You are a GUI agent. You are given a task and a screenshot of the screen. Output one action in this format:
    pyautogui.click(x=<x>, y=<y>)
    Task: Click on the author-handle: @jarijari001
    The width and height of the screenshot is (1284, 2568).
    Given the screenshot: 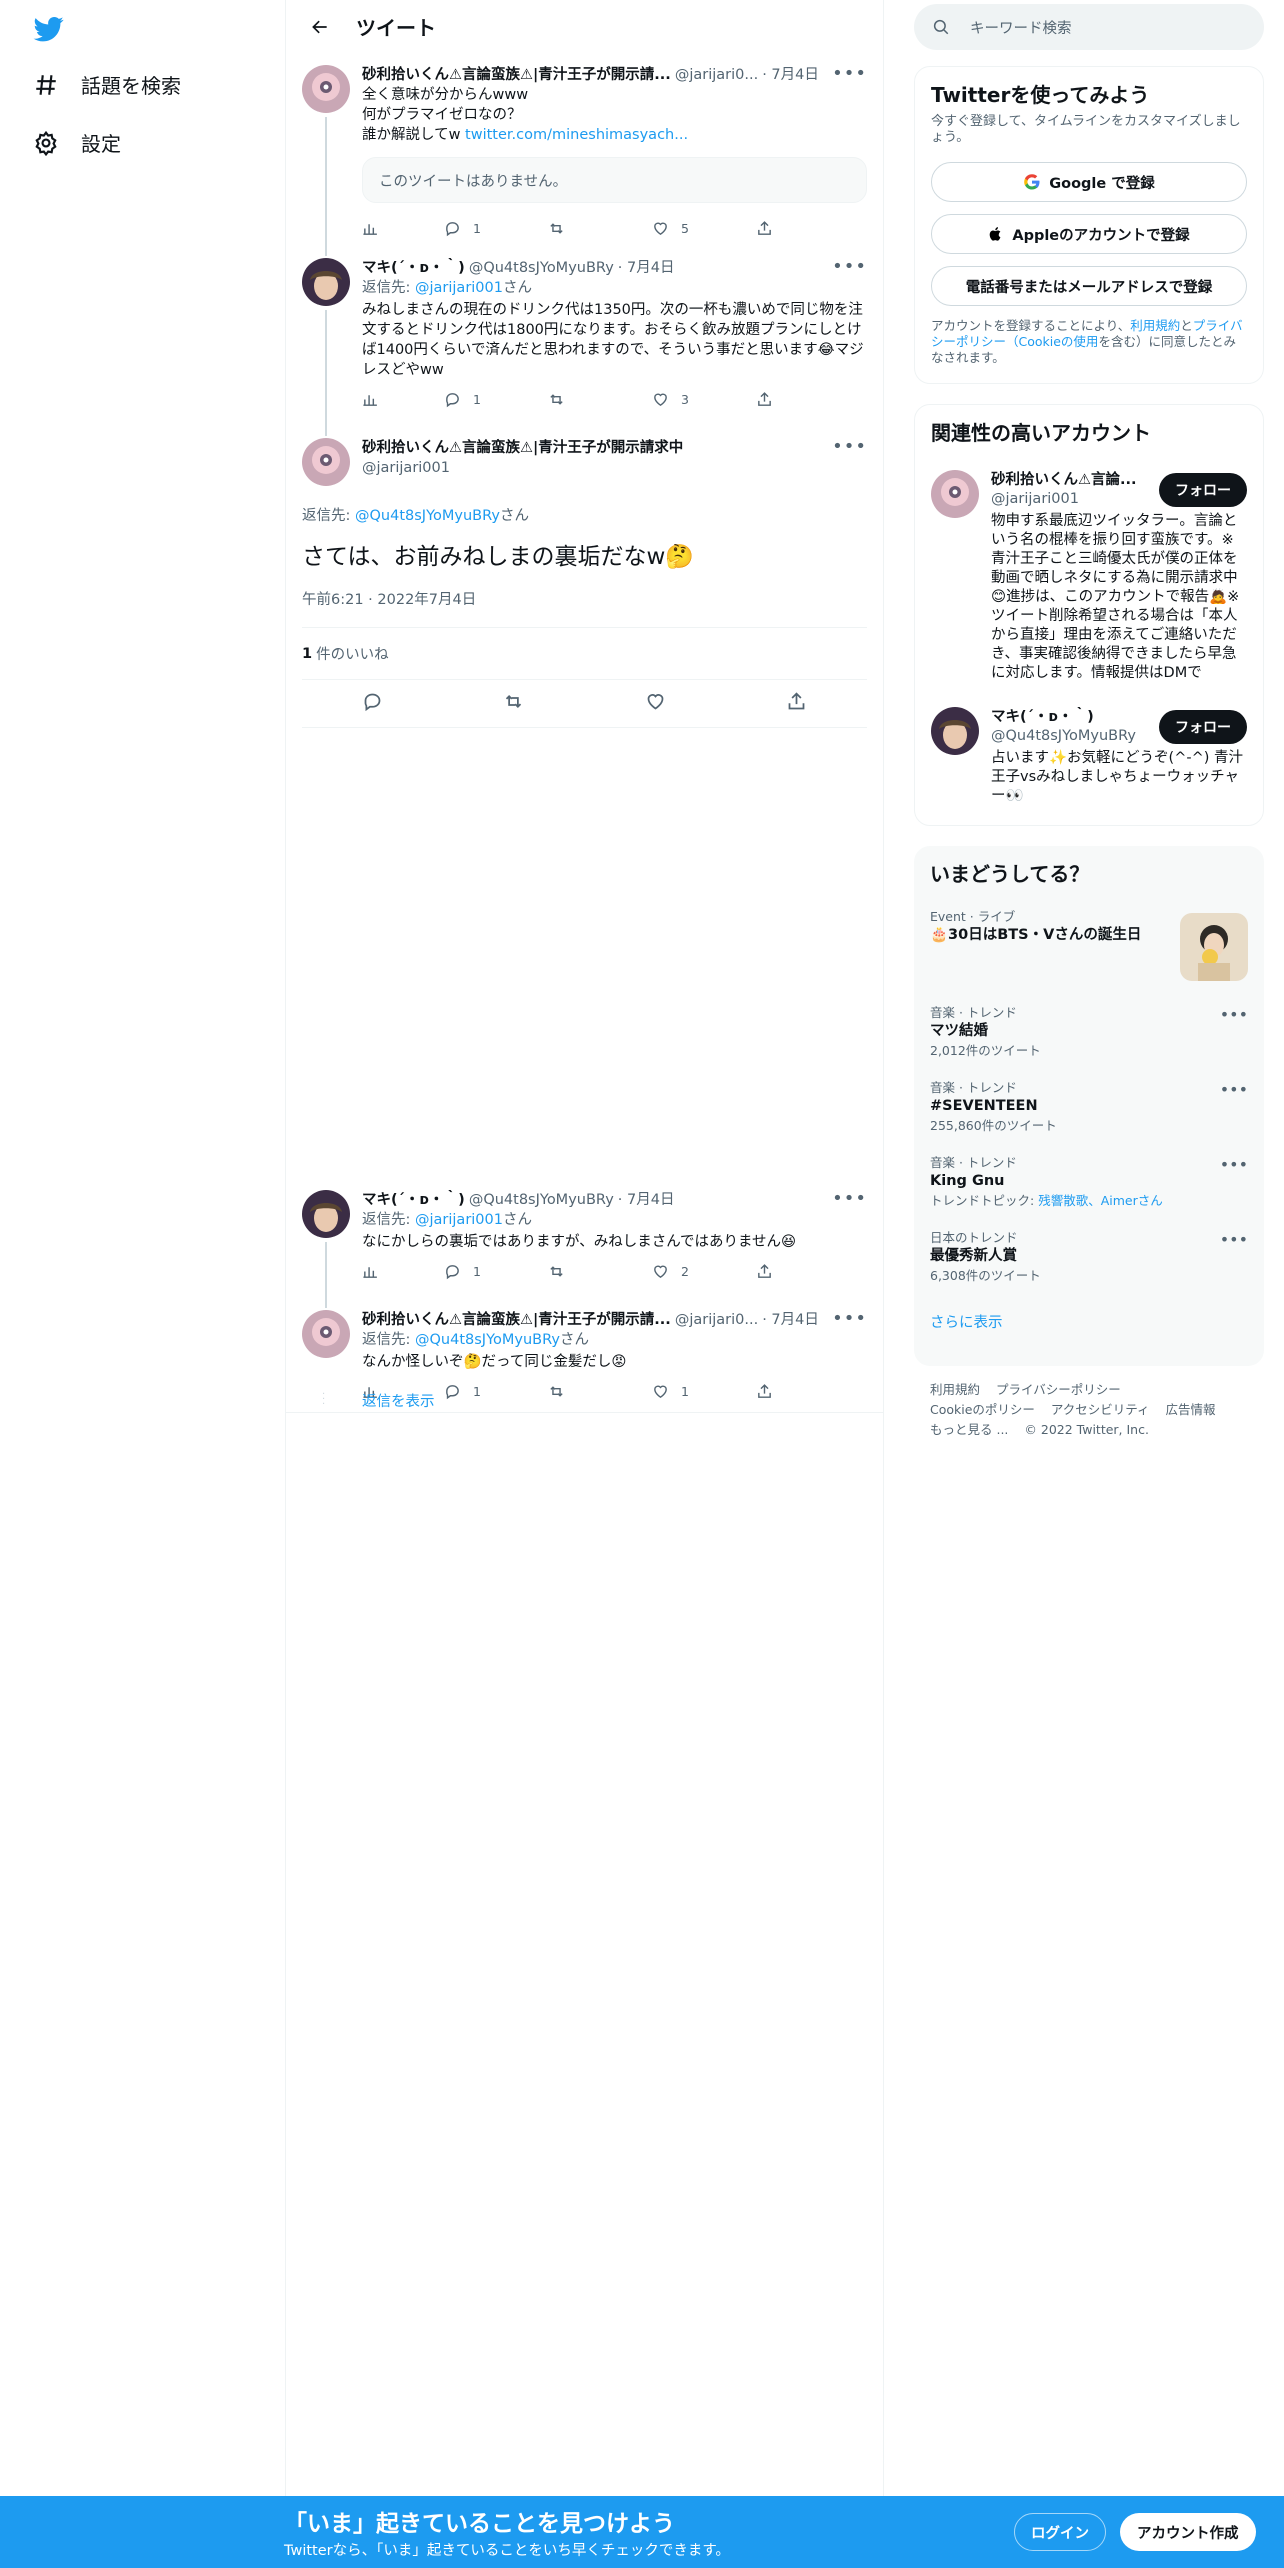 What is the action you would take?
    pyautogui.click(x=614, y=468)
    